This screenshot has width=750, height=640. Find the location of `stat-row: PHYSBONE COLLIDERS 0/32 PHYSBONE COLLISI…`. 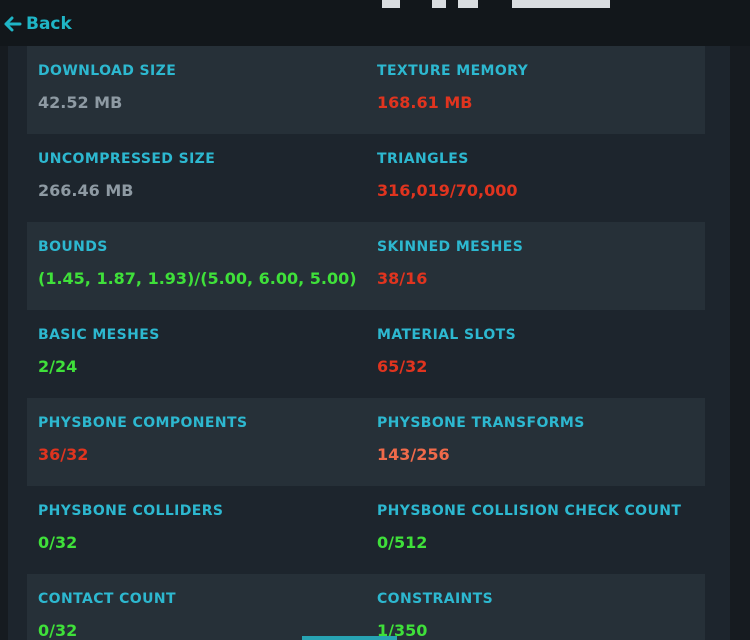

stat-row: PHYSBONE COLLIDERS 0/32 PHYSBONE COLLISI… is located at coordinates (366, 530).